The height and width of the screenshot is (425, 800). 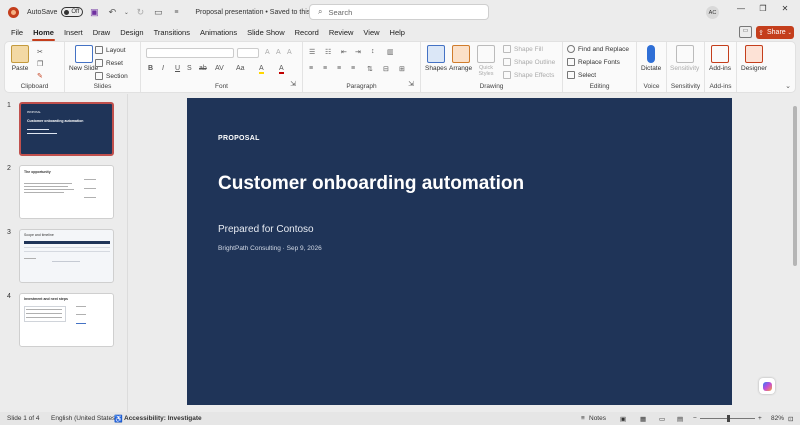 I want to click on tab-file: File, so click(x=17, y=34).